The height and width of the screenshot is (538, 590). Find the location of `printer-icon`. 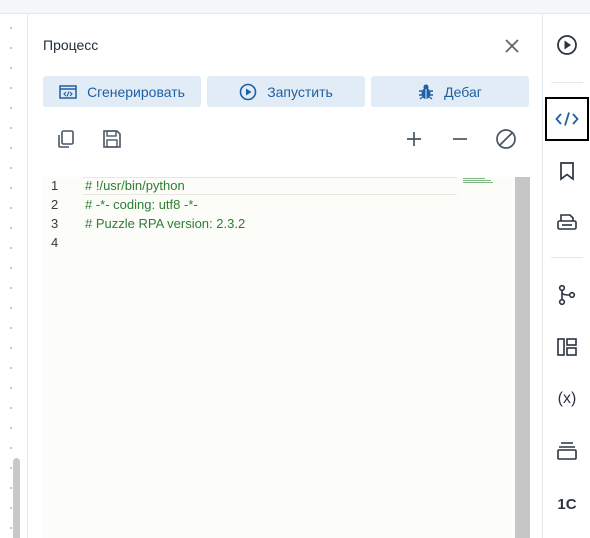

printer-icon is located at coordinates (567, 222).